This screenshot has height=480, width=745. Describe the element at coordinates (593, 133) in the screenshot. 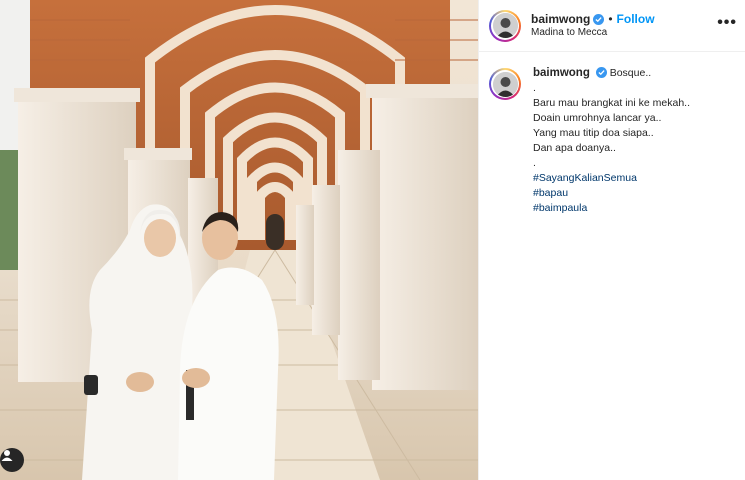

I see `caption-line: Yang mau titip doa siapa..` at that location.